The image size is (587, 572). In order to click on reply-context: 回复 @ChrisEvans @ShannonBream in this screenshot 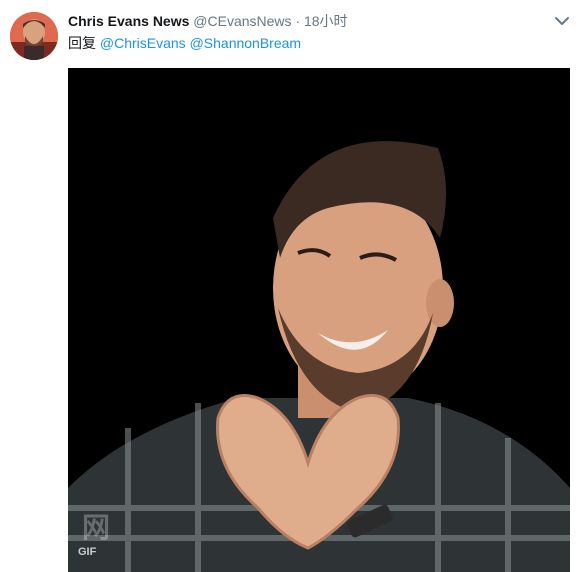, I will do `click(184, 43)`.